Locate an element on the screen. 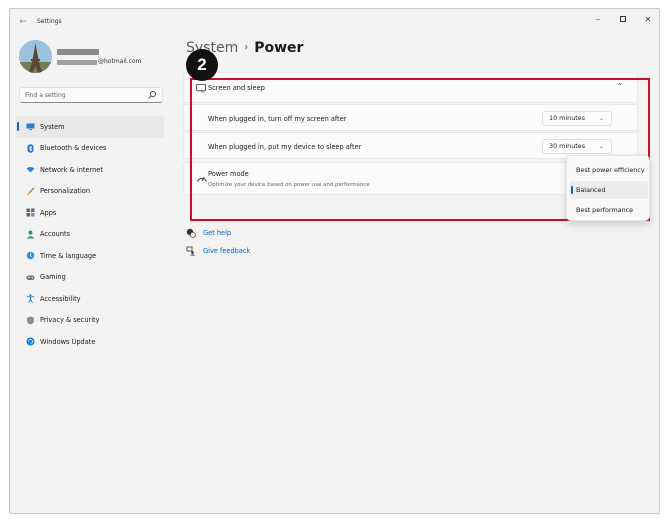  bluetooth-icon is located at coordinates (30, 148).